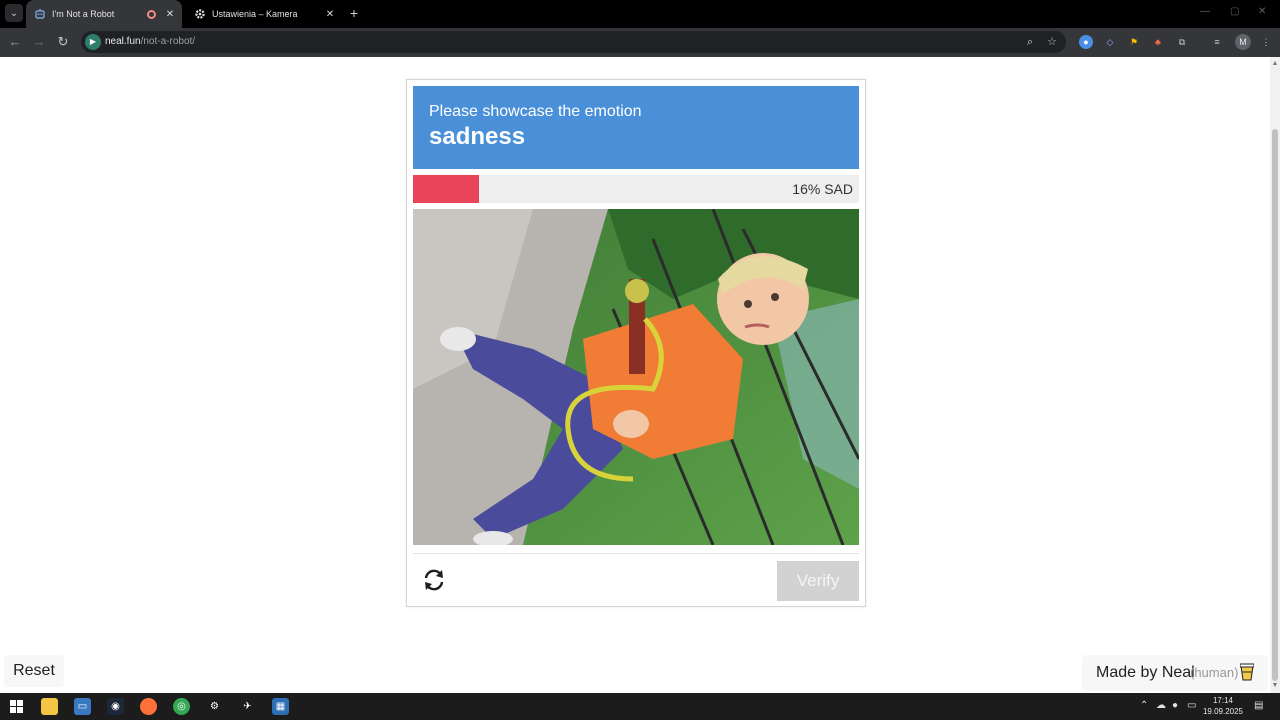  Describe the element at coordinates (280, 706) in the screenshot. I see `calculator-icon: ▦` at that location.